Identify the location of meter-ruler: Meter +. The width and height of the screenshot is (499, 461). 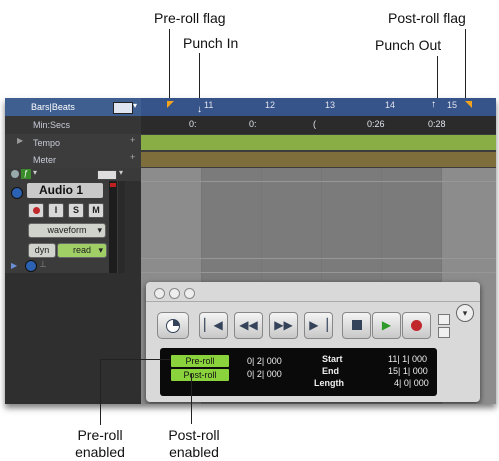
(250, 159).